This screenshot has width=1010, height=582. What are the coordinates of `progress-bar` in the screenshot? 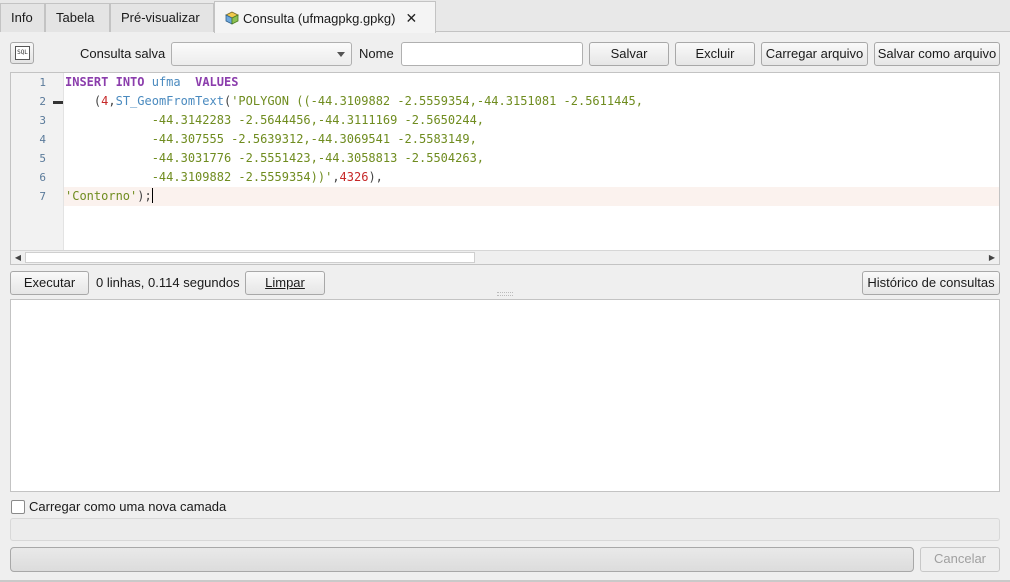 It's located at (462, 559).